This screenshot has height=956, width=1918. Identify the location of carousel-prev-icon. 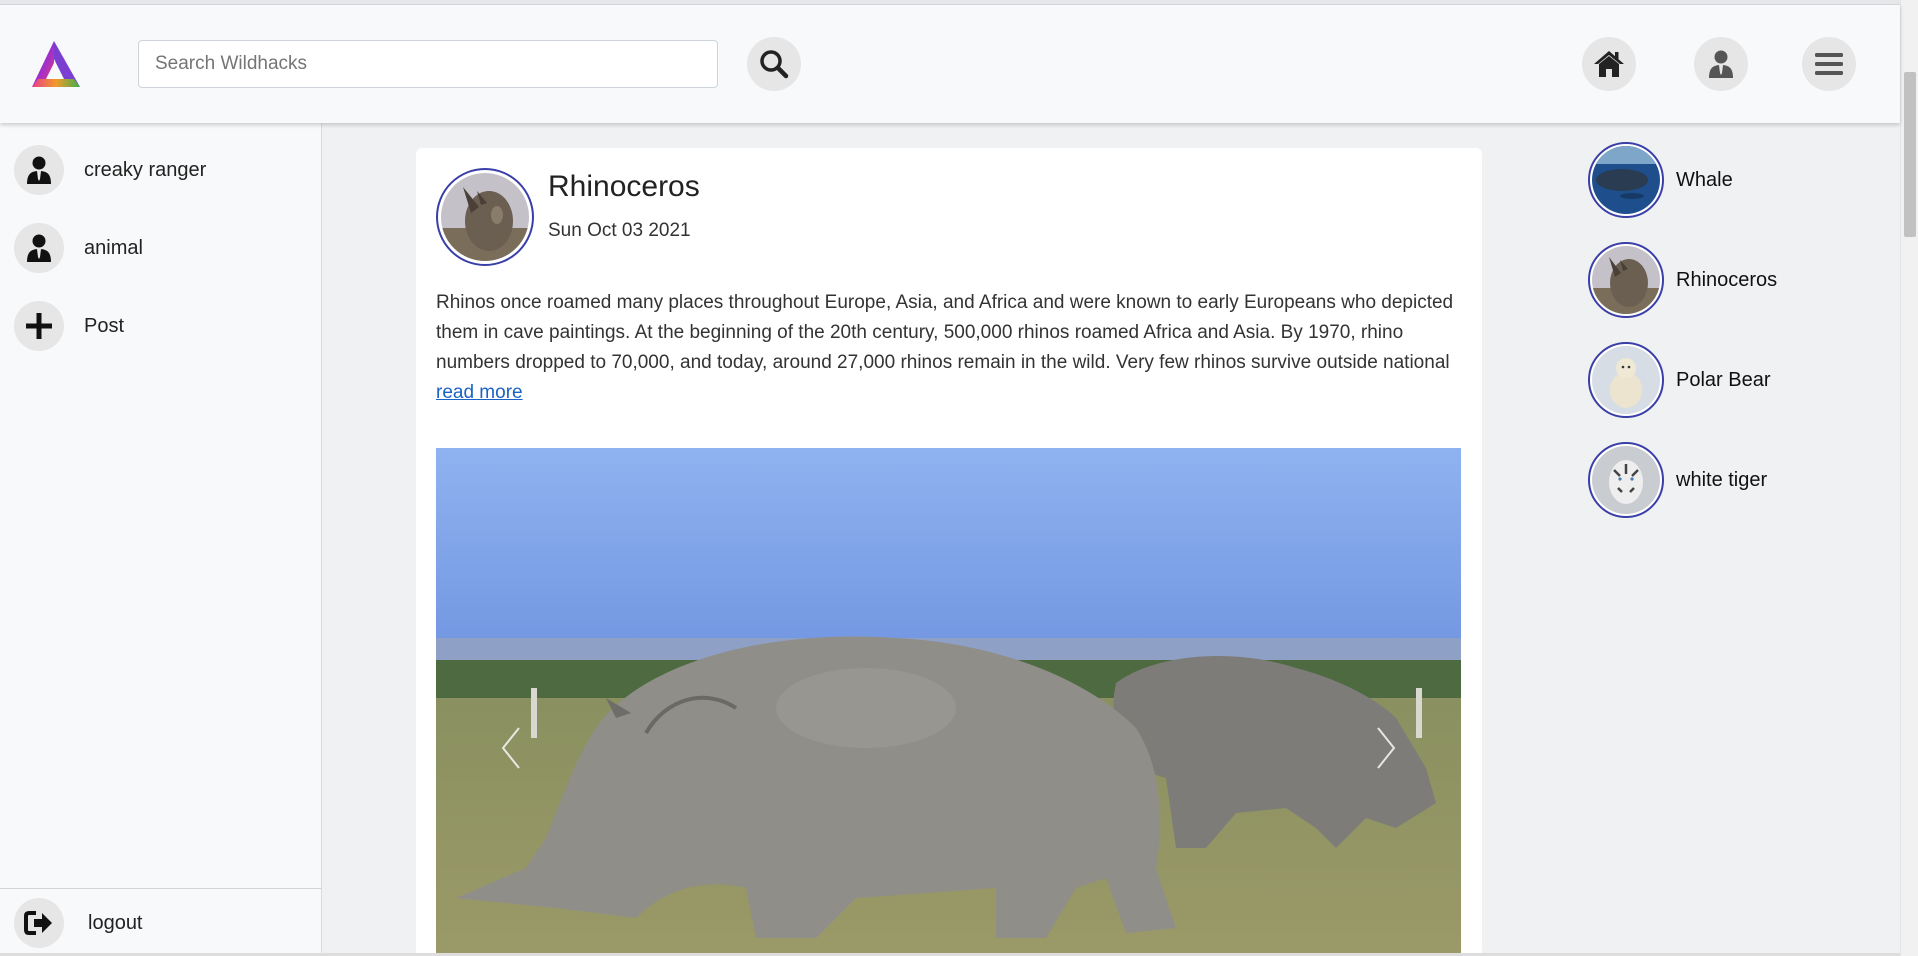
(511, 748).